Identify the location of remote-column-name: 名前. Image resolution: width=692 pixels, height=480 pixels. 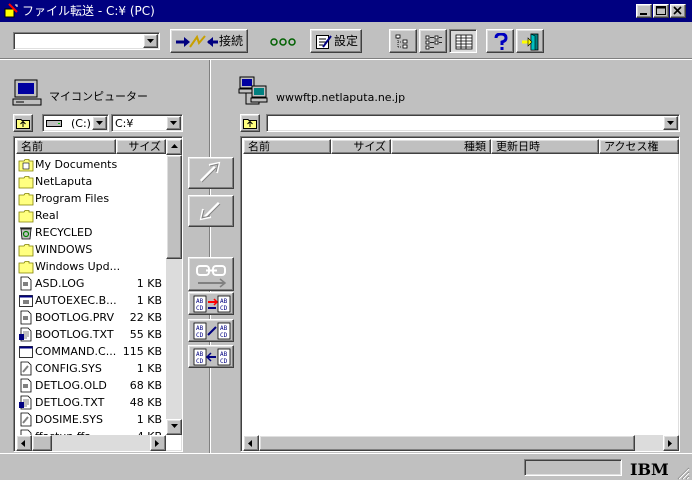
(287, 146).